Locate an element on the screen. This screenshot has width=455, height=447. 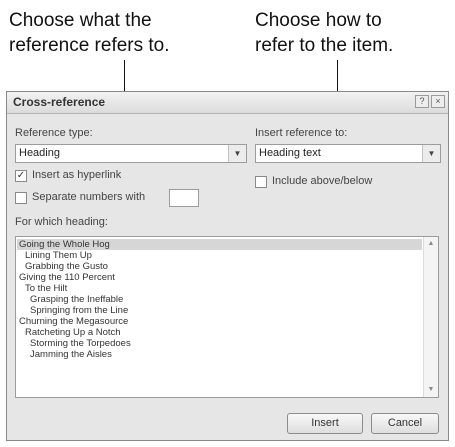
callout-line: Choose what the is located at coordinates (80, 20).